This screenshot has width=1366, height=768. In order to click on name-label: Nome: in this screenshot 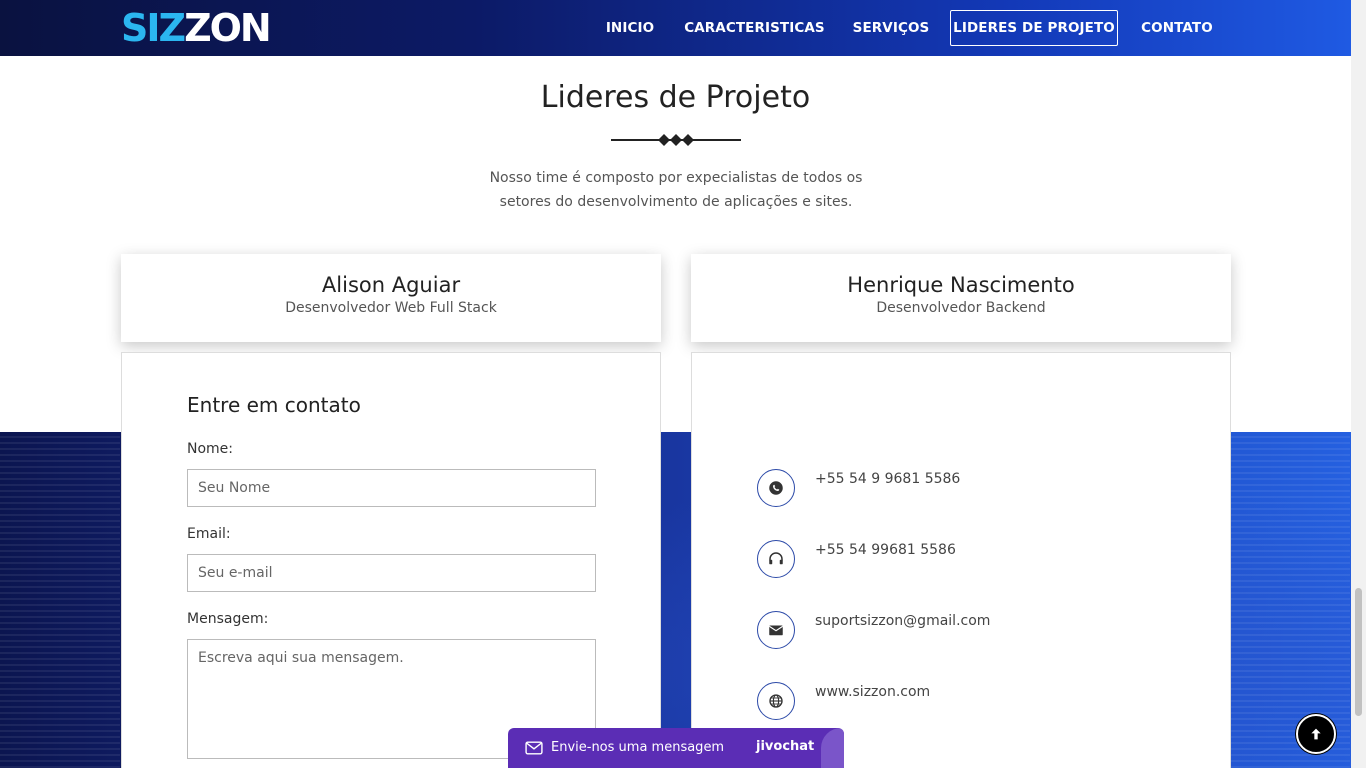, I will do `click(210, 449)`.